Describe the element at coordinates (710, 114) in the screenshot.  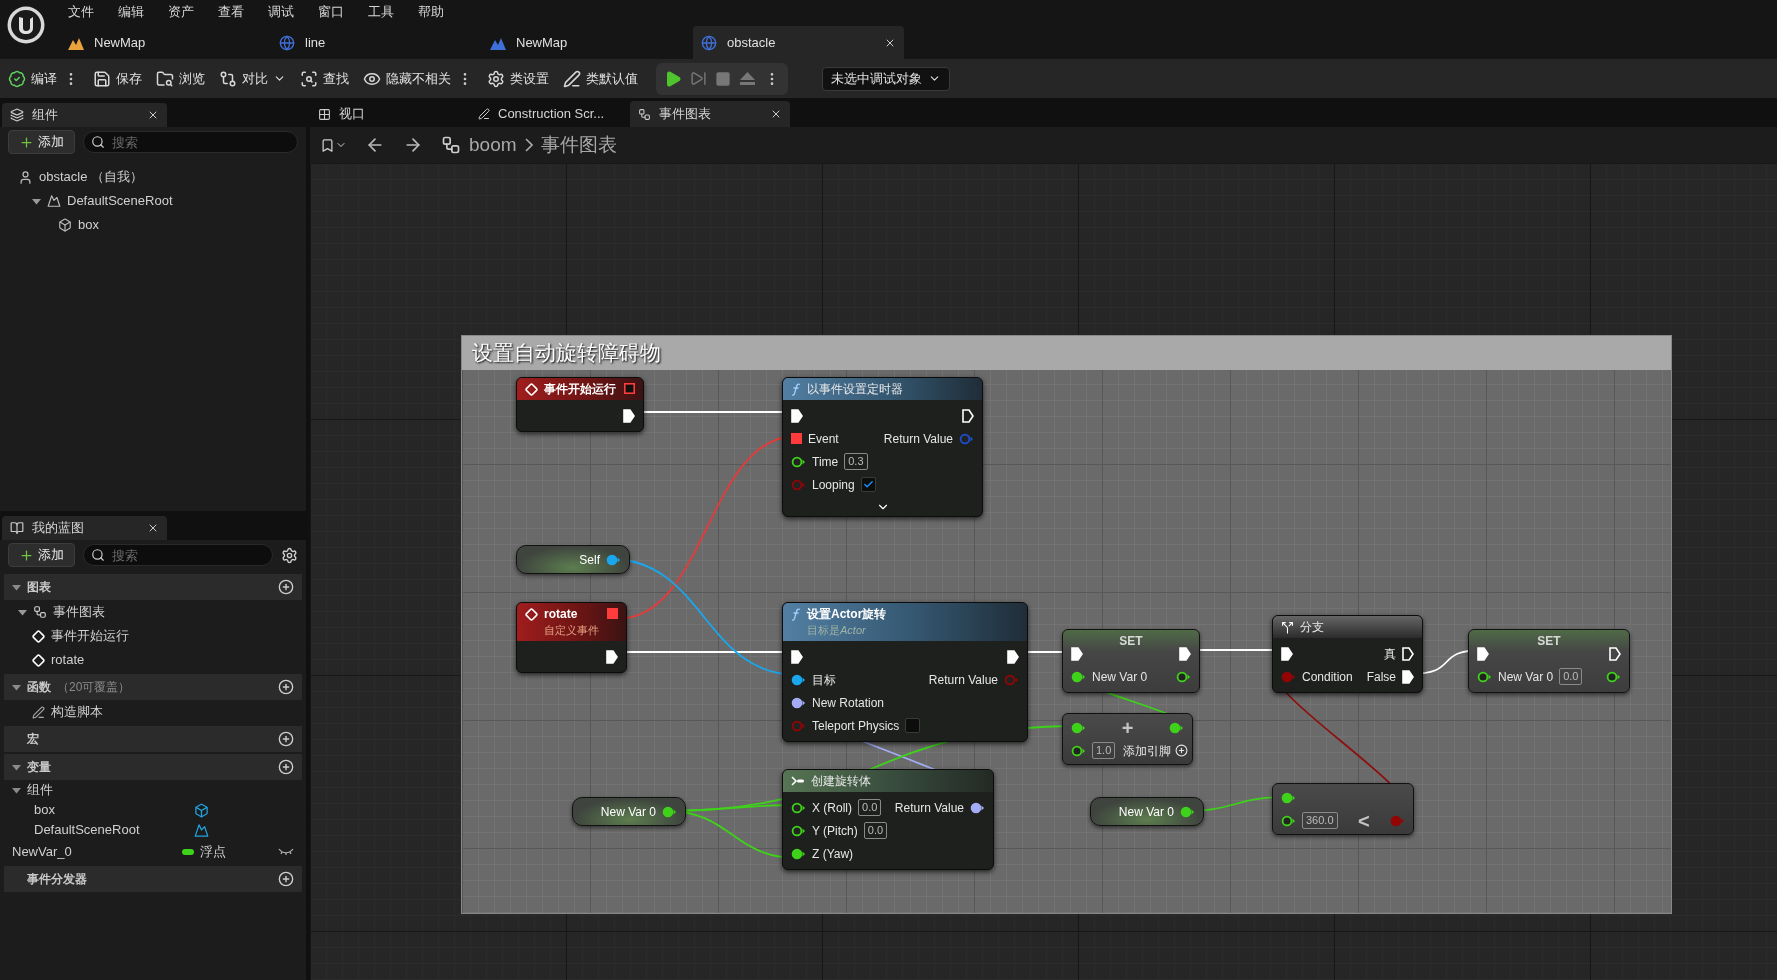
I see `editor-tab: 事件图表` at that location.